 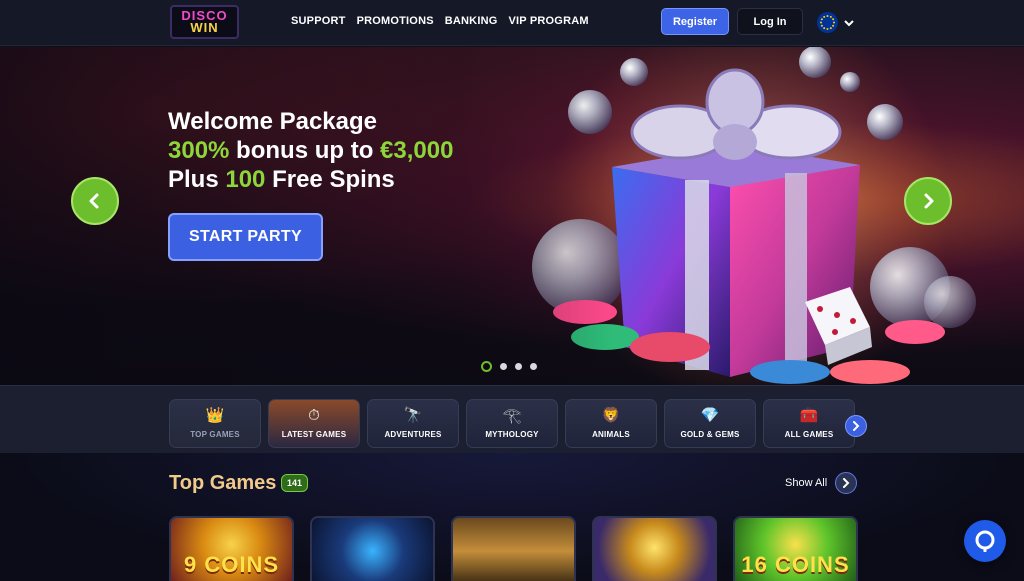 I want to click on lion-icon: 🦁, so click(x=611, y=415).